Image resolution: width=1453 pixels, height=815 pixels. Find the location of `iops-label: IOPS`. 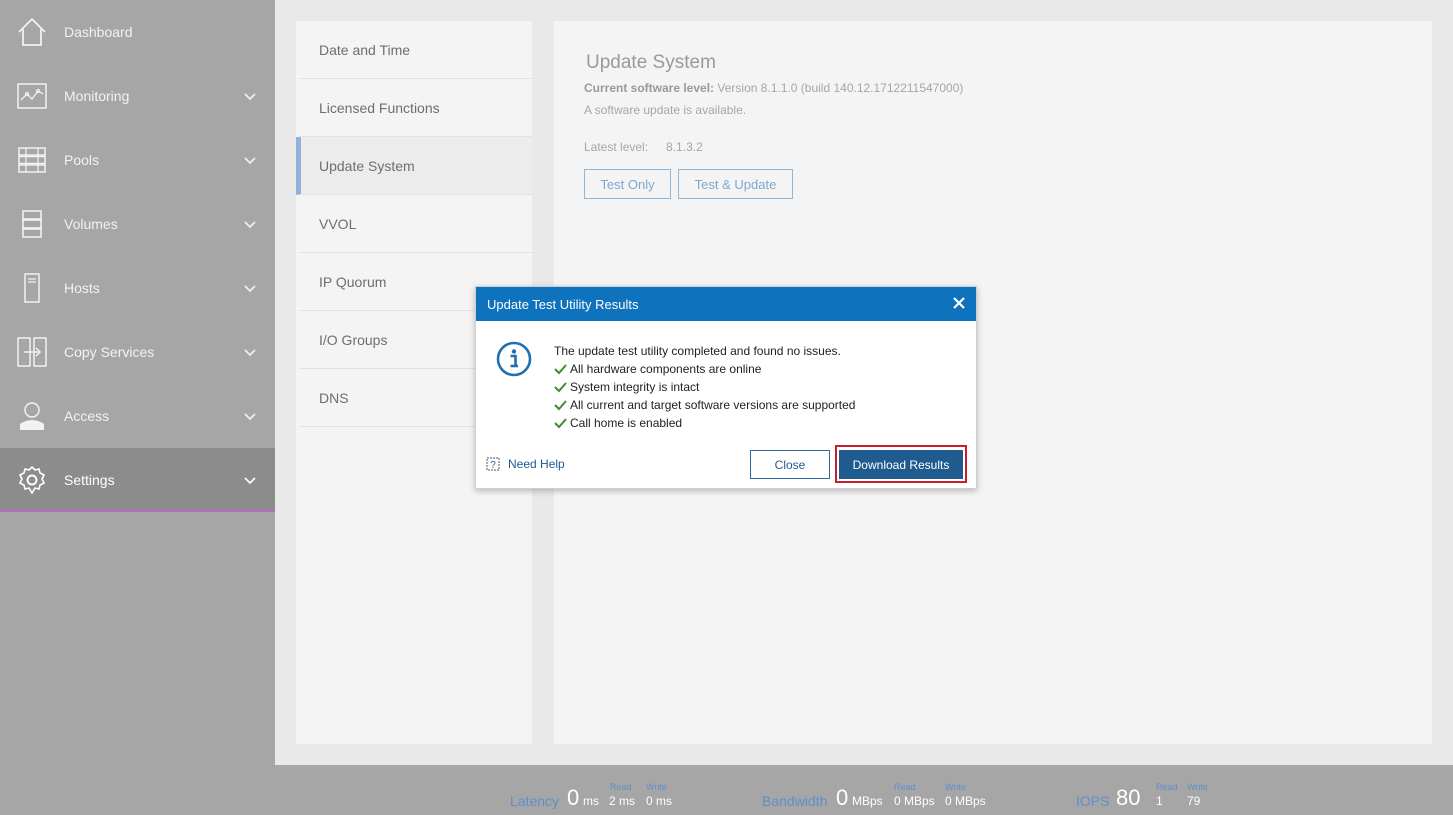

iops-label: IOPS is located at coordinates (1093, 801).